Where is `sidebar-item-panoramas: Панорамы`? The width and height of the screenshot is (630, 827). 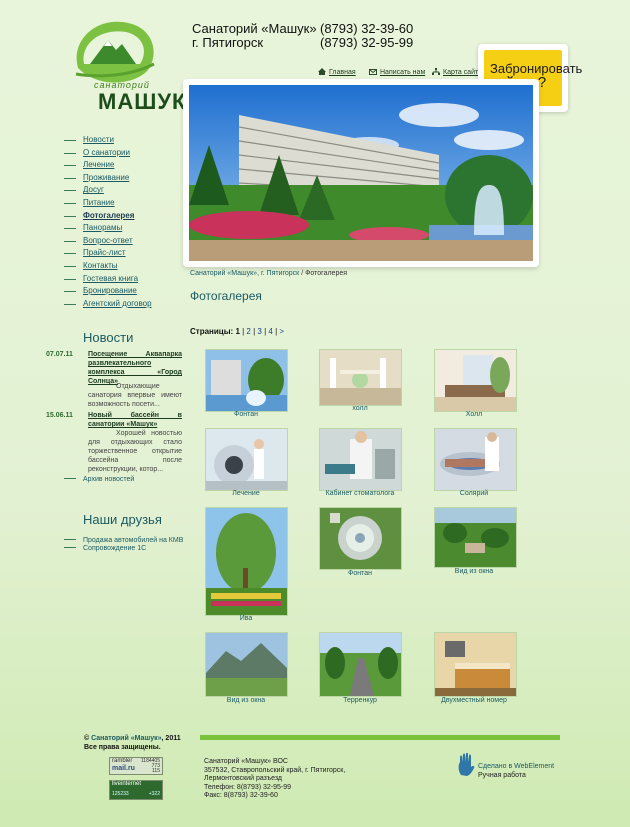
sidebar-item-panoramas: Панорамы is located at coordinates (124, 228).